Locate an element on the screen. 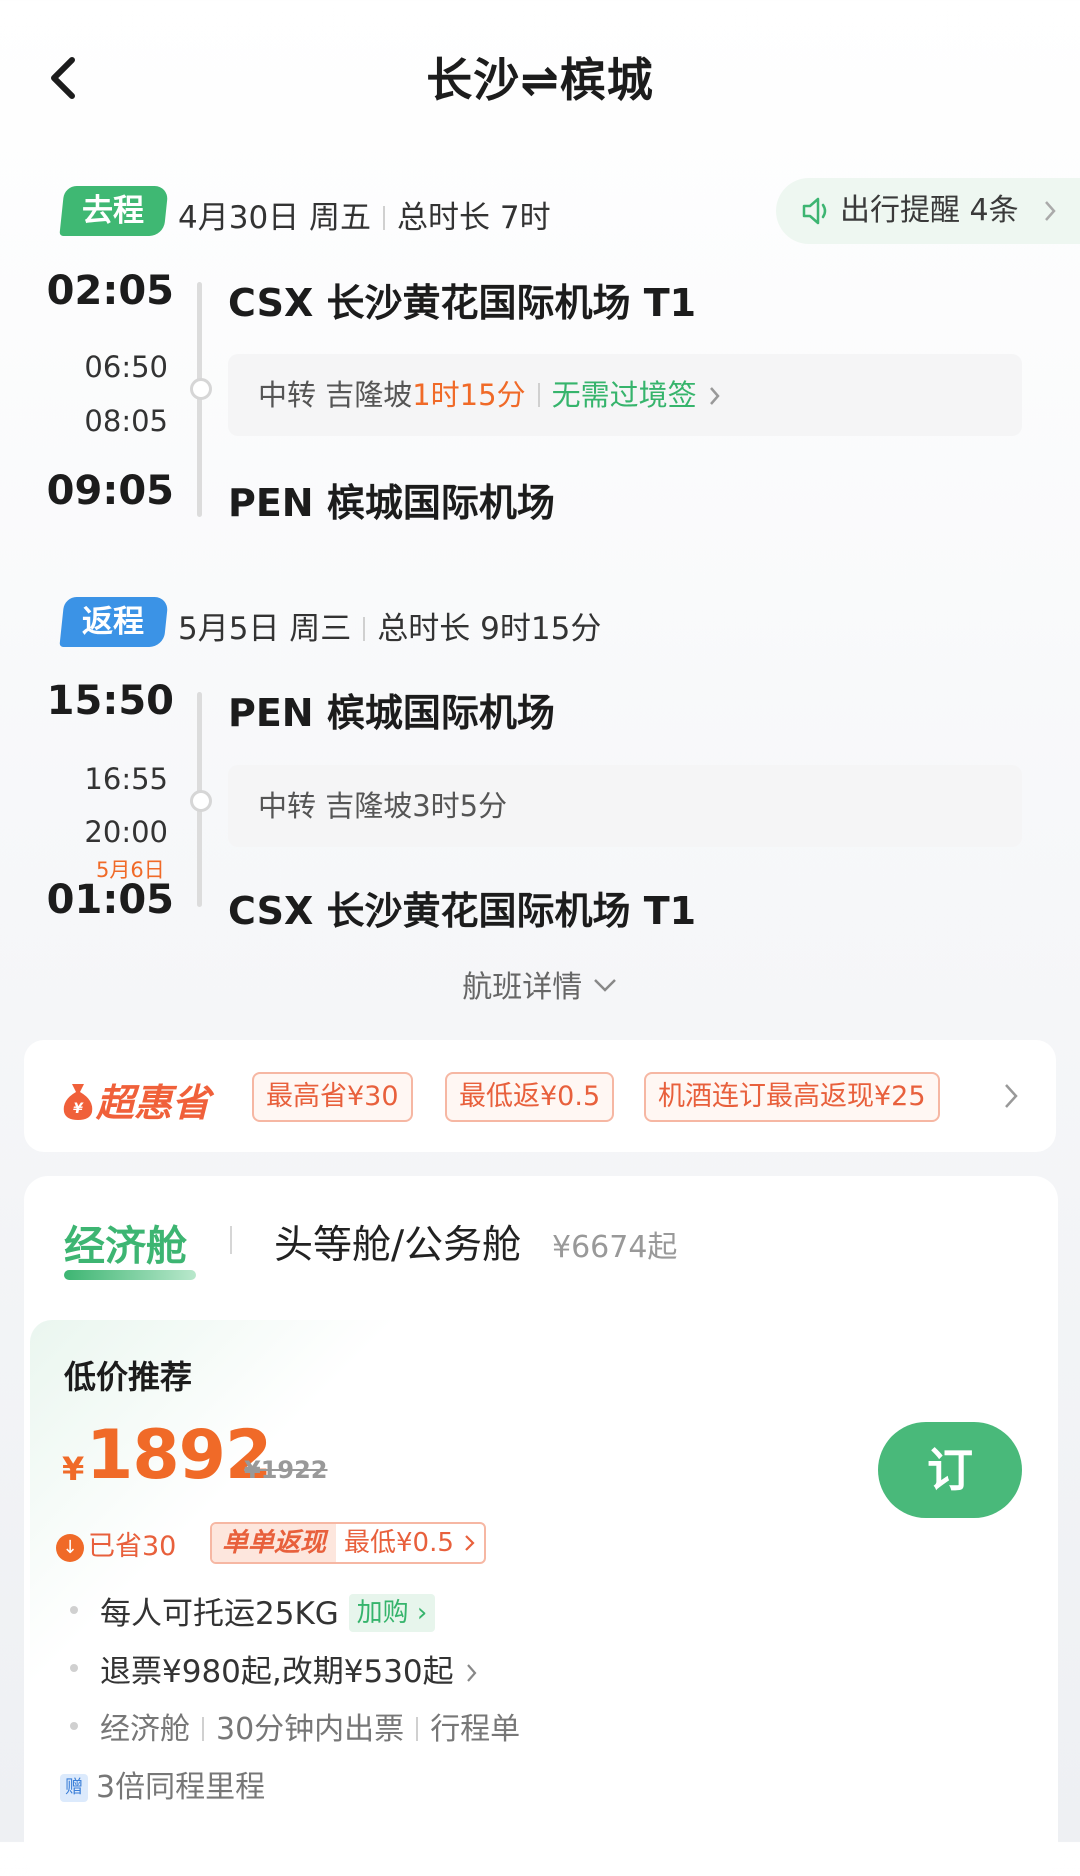  travel-reminder-button: 出行提醒 4条 is located at coordinates (928, 211).